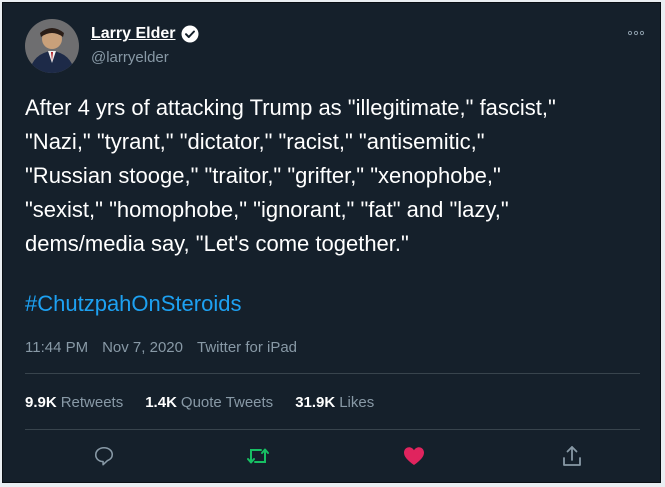 The height and width of the screenshot is (487, 665). What do you see at coordinates (332, 458) in the screenshot?
I see `action-bar` at bounding box center [332, 458].